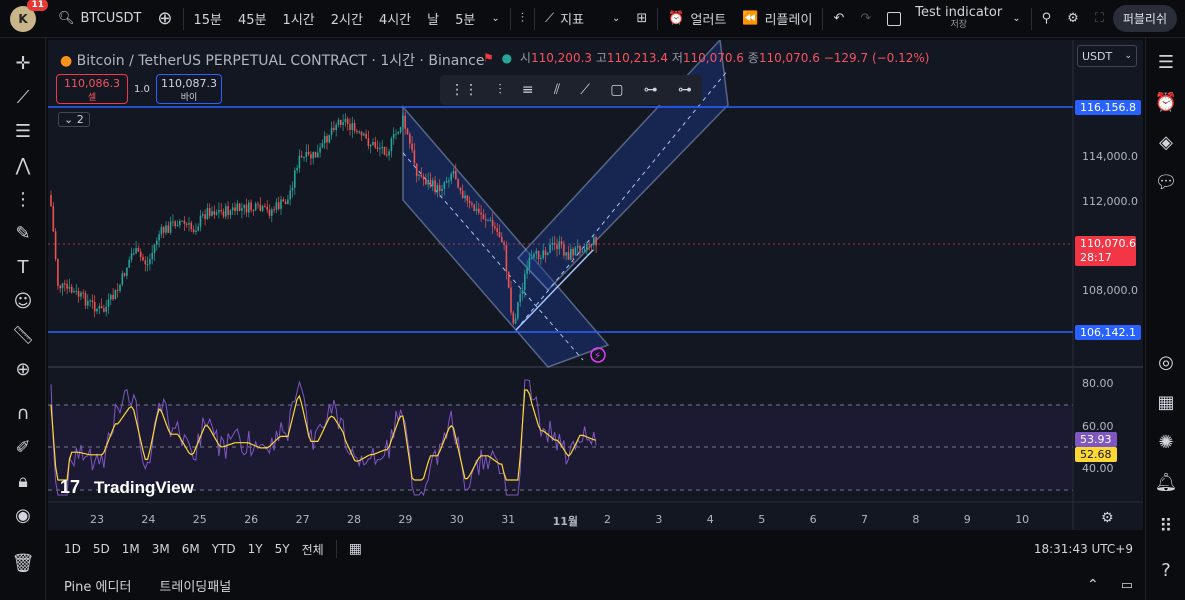 The image size is (1185, 600). I want to click on clock-label: 18:31:43 UTC+9, so click(1083, 549).